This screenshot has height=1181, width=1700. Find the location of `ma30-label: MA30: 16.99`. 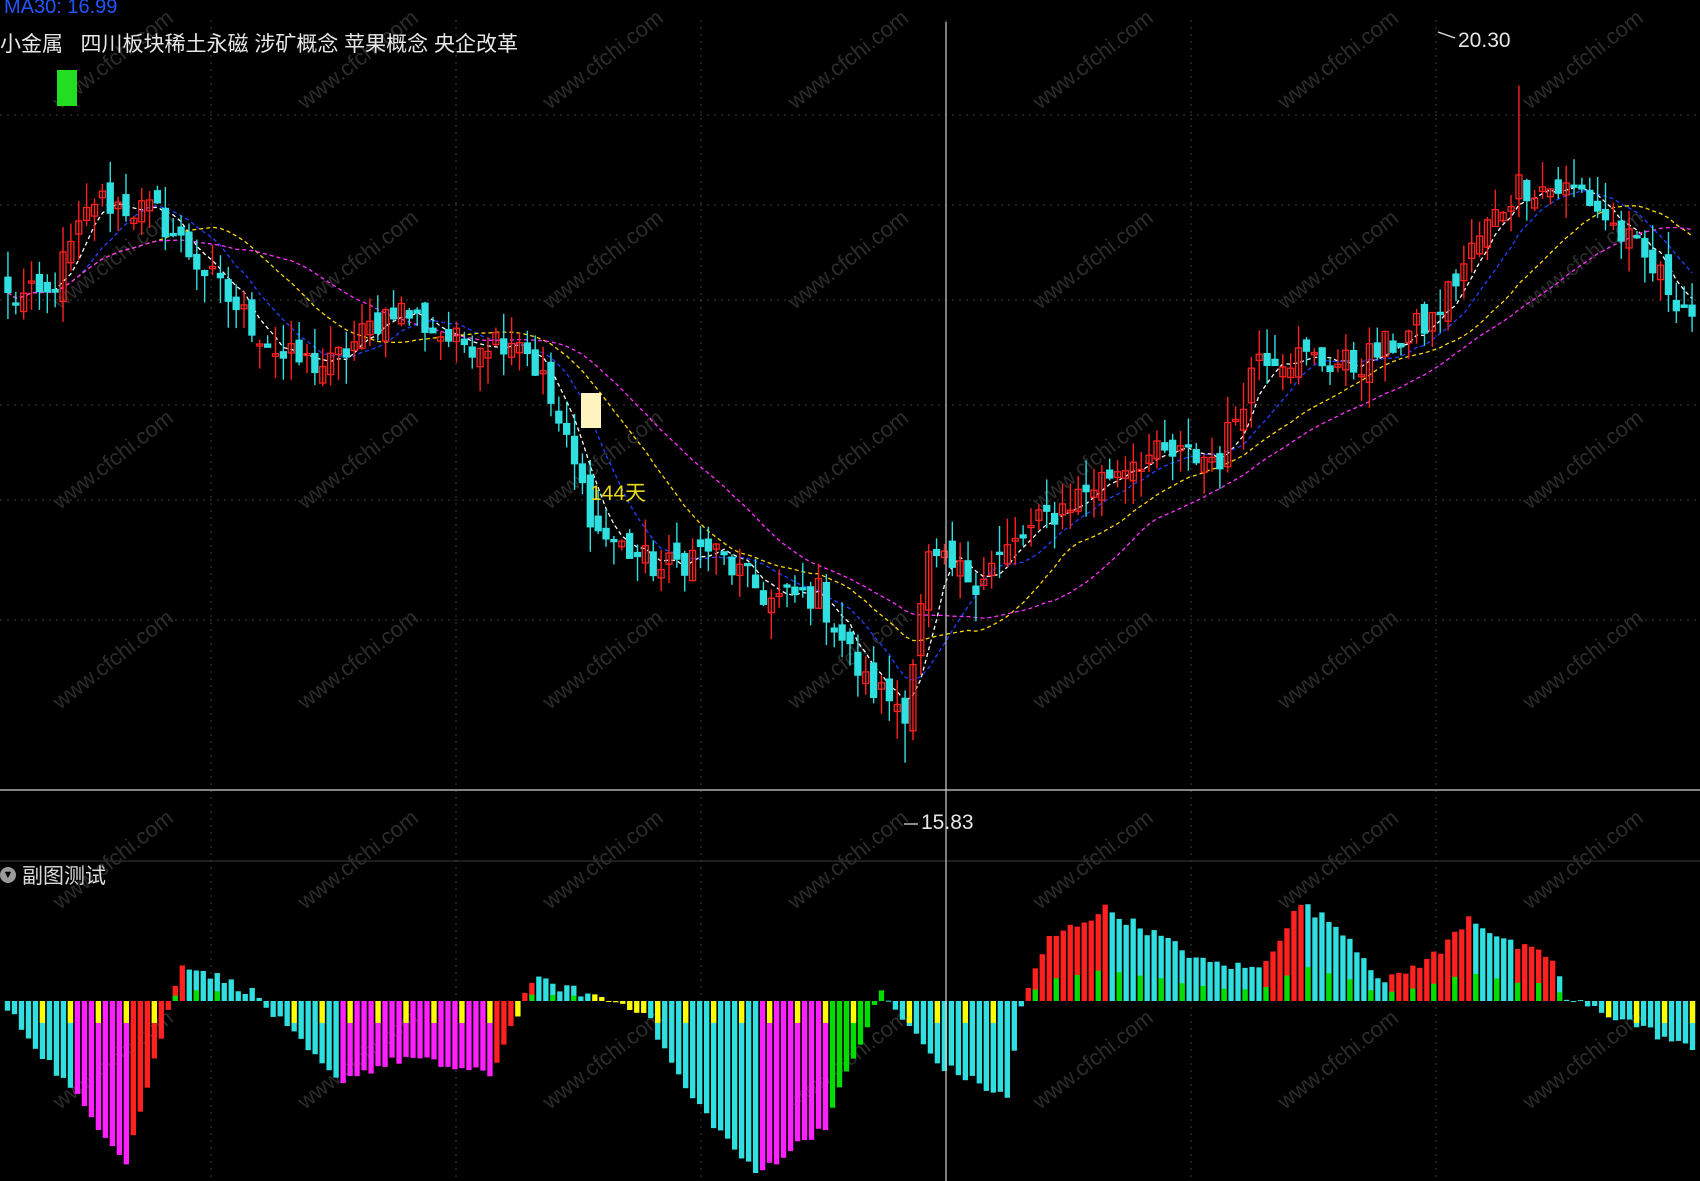

ma30-label: MA30: 16.99 is located at coordinates (61, 9).